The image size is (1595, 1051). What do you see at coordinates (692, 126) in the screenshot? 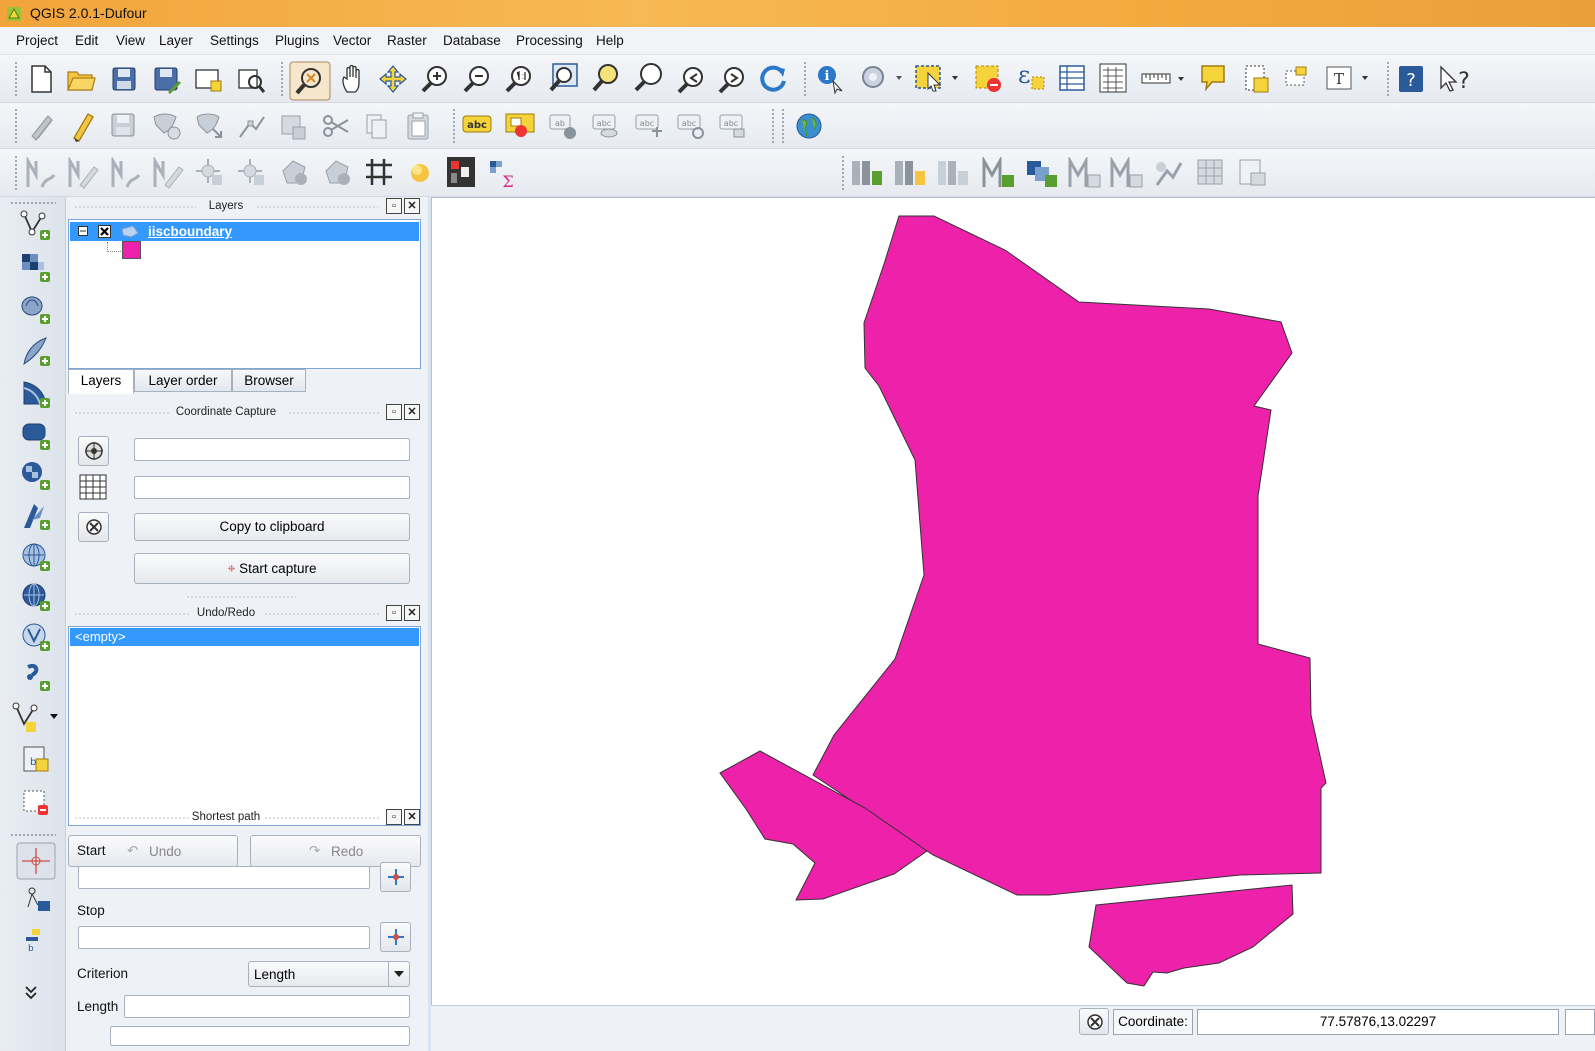
I see `rotate-label-icon: abc` at bounding box center [692, 126].